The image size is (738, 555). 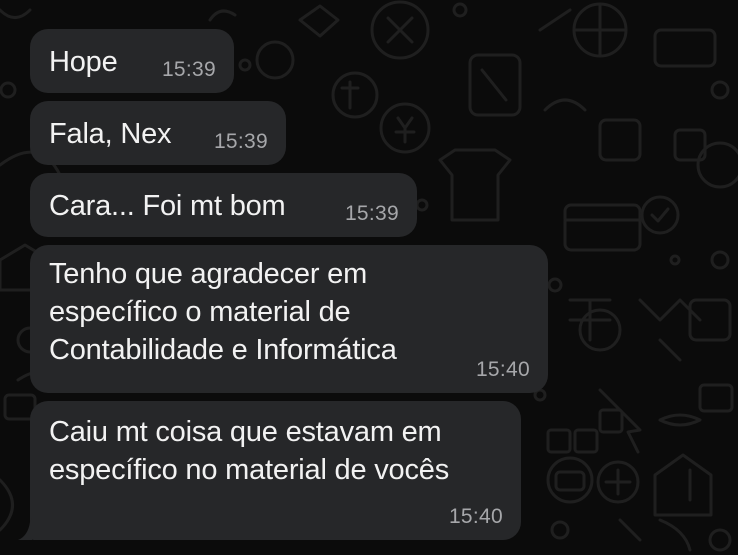 What do you see at coordinates (25, 529) in the screenshot?
I see `bubble-tail` at bounding box center [25, 529].